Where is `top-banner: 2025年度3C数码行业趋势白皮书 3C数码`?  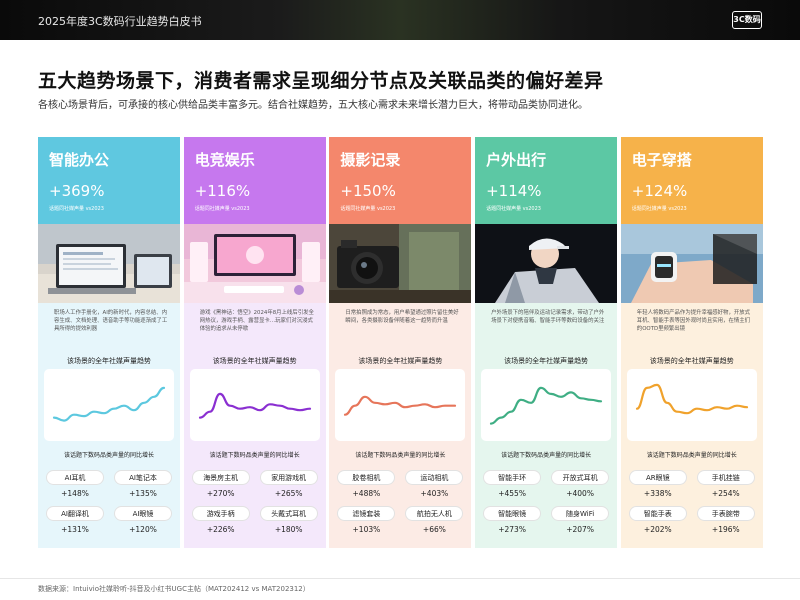
top-banner: 2025年度3C数码行业趋势白皮书 3C数码 is located at coordinates (400, 20).